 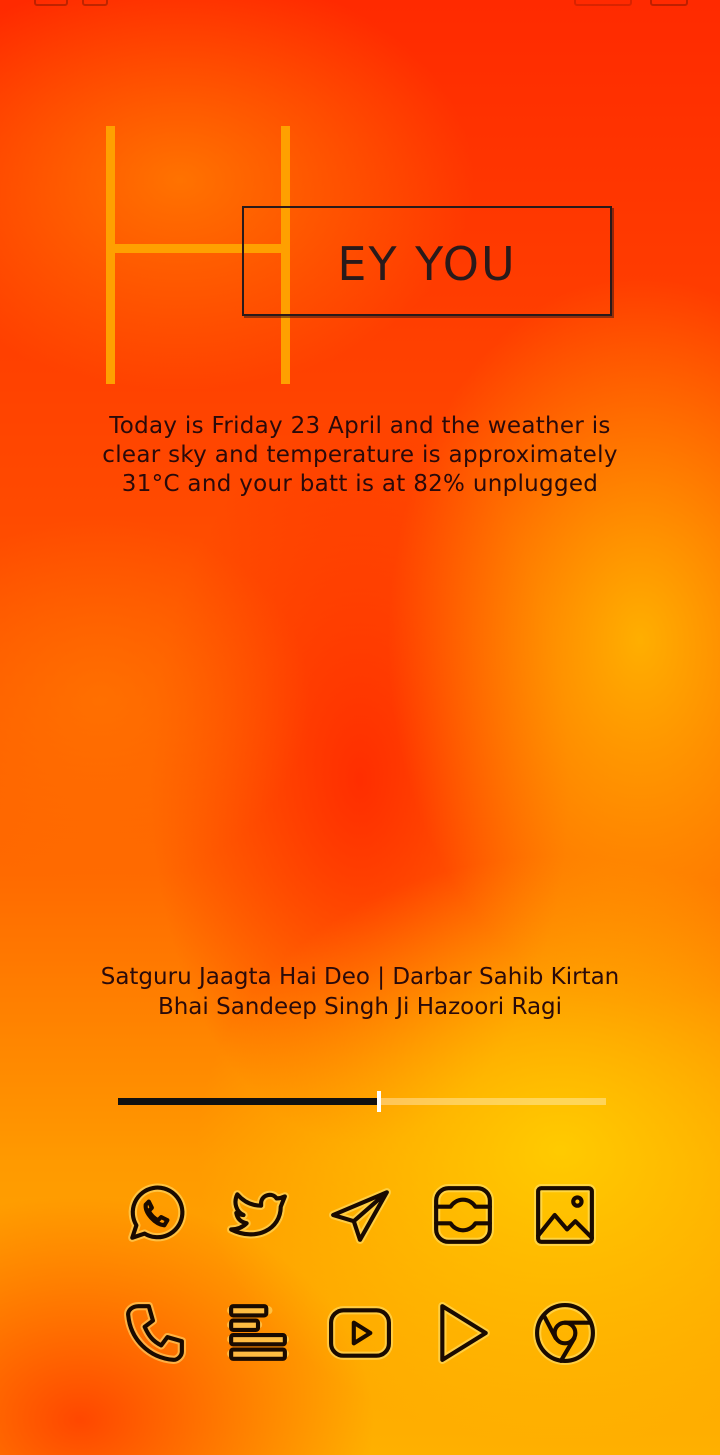 I want to click on music-progress-bar, so click(x=362, y=1101).